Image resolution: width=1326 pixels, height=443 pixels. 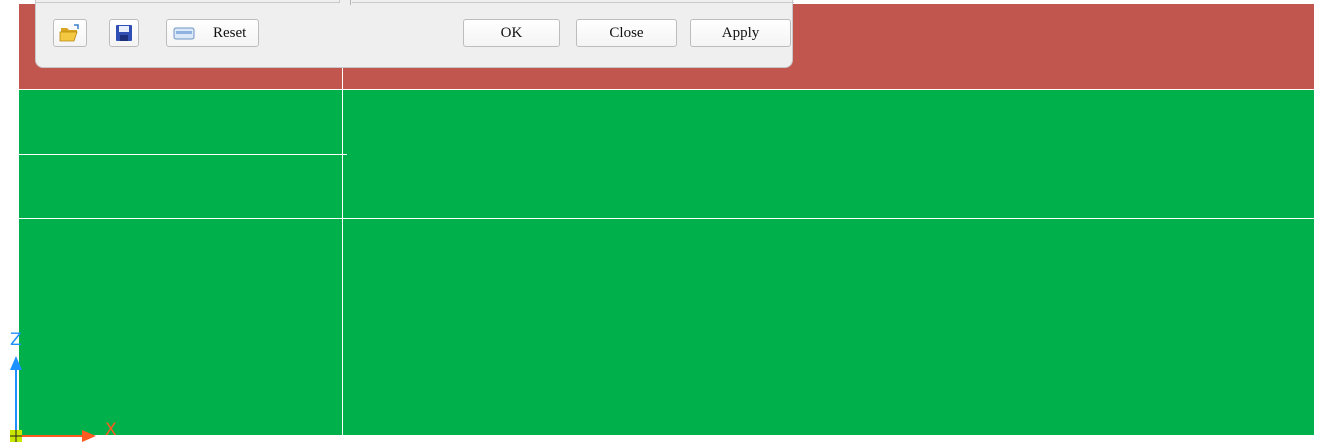 I want to click on reset-label: Reset, so click(x=230, y=32).